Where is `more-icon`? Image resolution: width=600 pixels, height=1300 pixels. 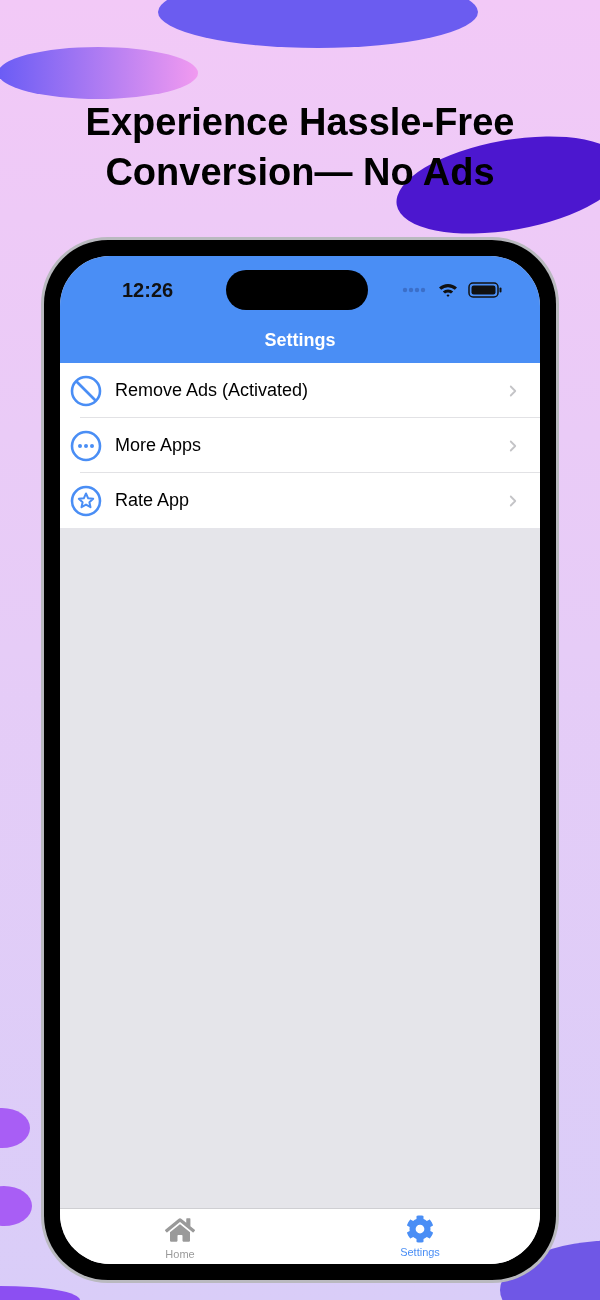 more-icon is located at coordinates (86, 445).